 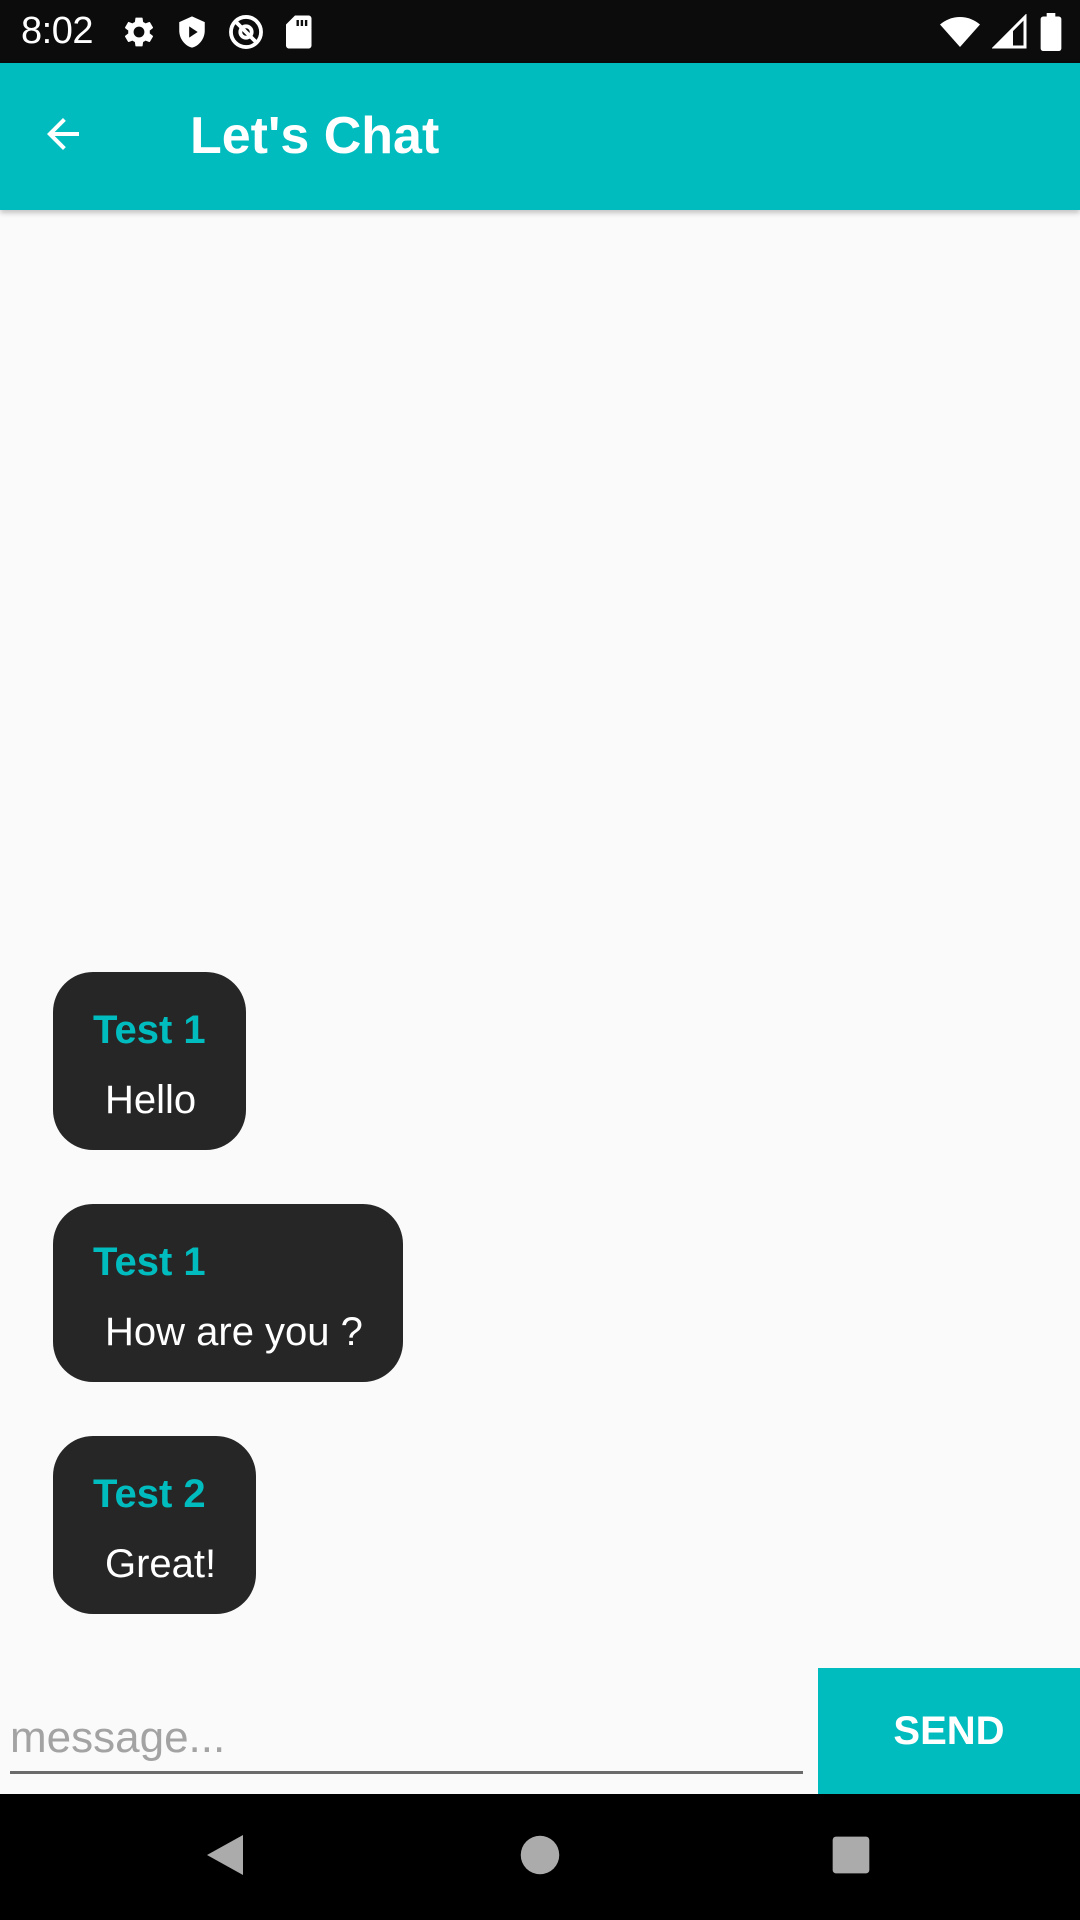 What do you see at coordinates (949, 1731) in the screenshot?
I see `send-button: SEND` at bounding box center [949, 1731].